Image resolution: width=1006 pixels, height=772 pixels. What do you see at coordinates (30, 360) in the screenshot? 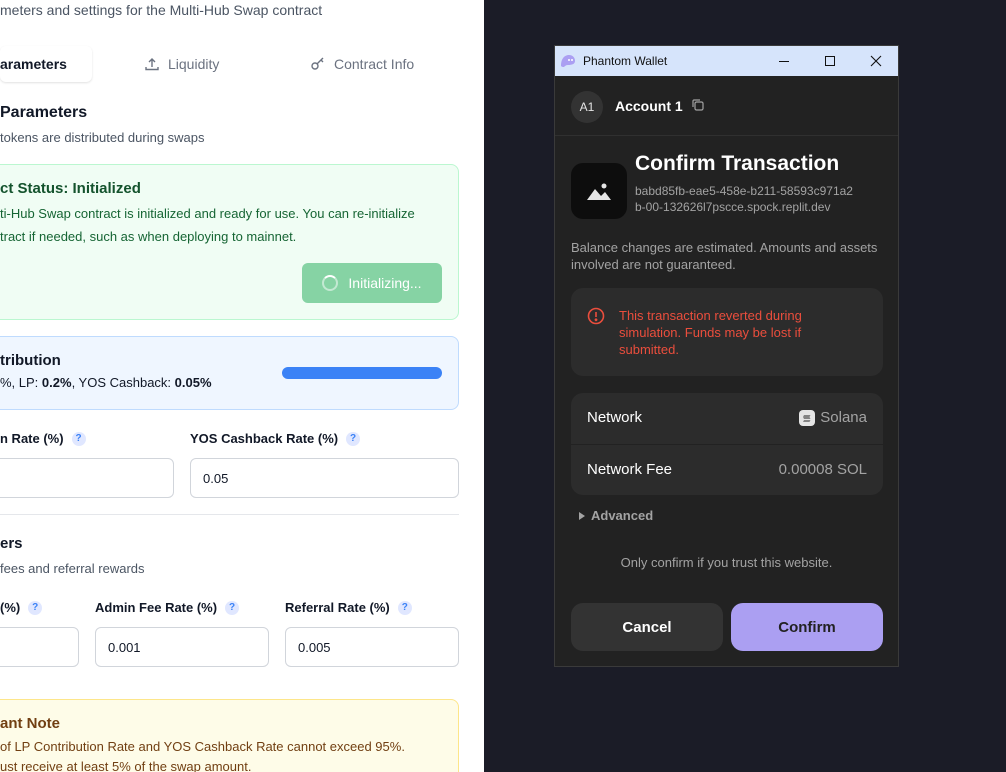
I see `distribution-title: tribution` at bounding box center [30, 360].